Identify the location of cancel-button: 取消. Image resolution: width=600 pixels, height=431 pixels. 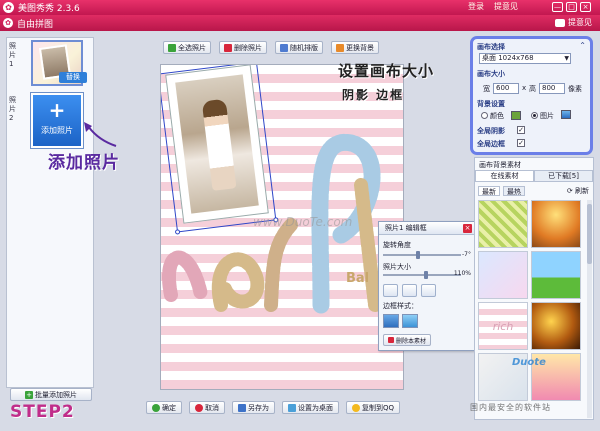
(207, 407).